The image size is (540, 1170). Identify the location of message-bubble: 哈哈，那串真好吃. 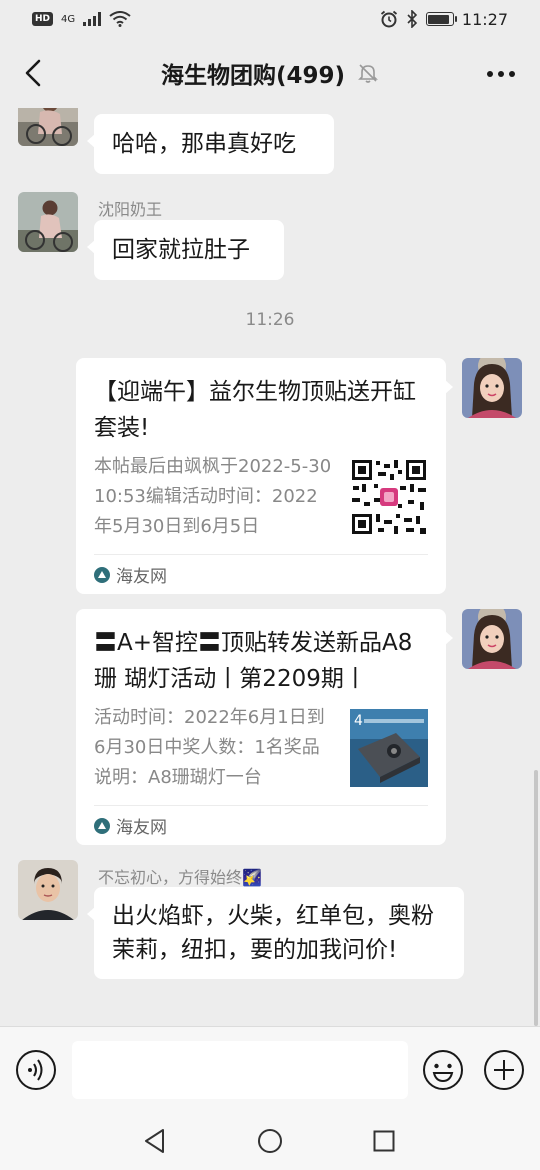
(210, 144).